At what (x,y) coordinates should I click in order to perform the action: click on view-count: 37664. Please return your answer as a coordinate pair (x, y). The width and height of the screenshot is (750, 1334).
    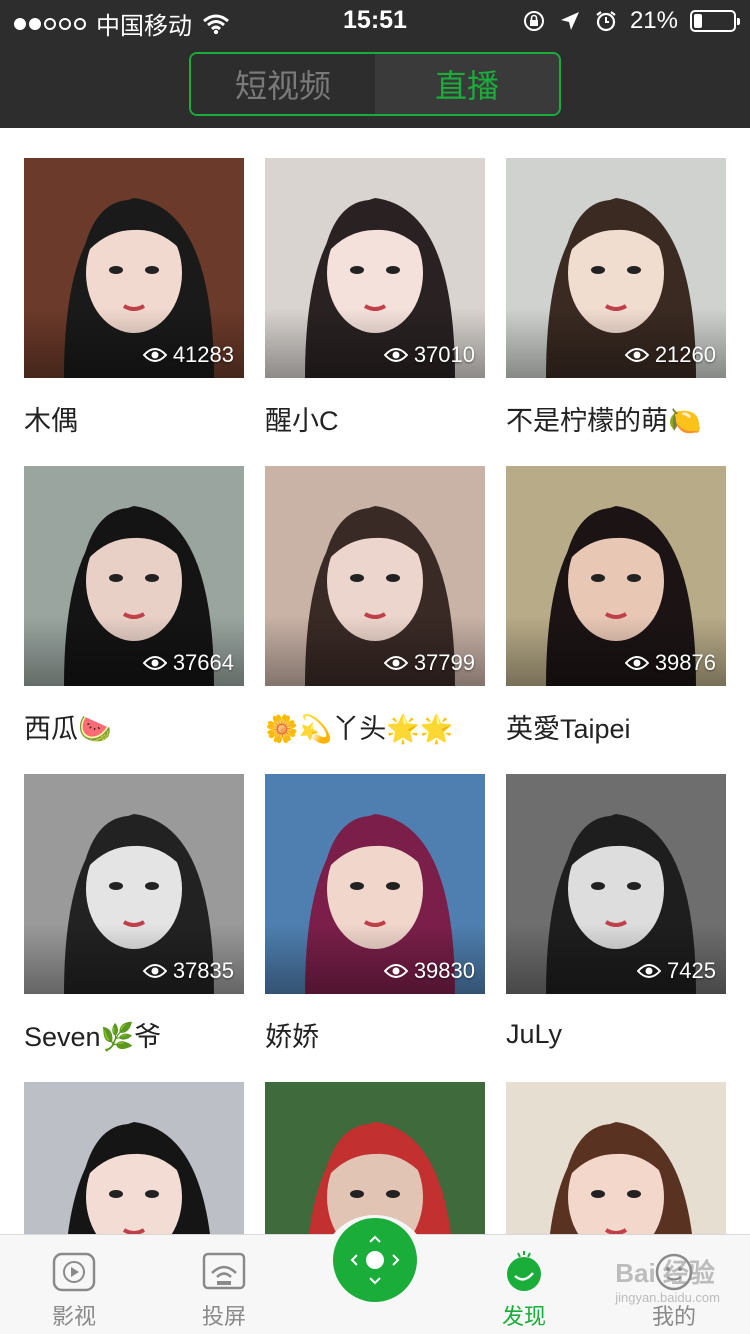
    Looking at the image, I should click on (188, 663).